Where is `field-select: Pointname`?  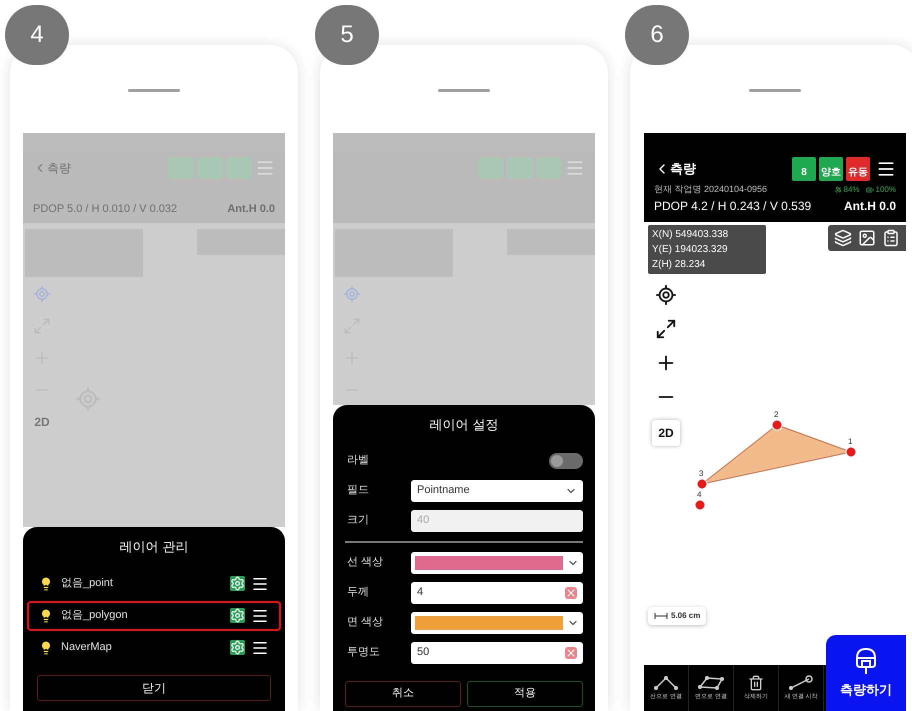
field-select: Pointname is located at coordinates (497, 491).